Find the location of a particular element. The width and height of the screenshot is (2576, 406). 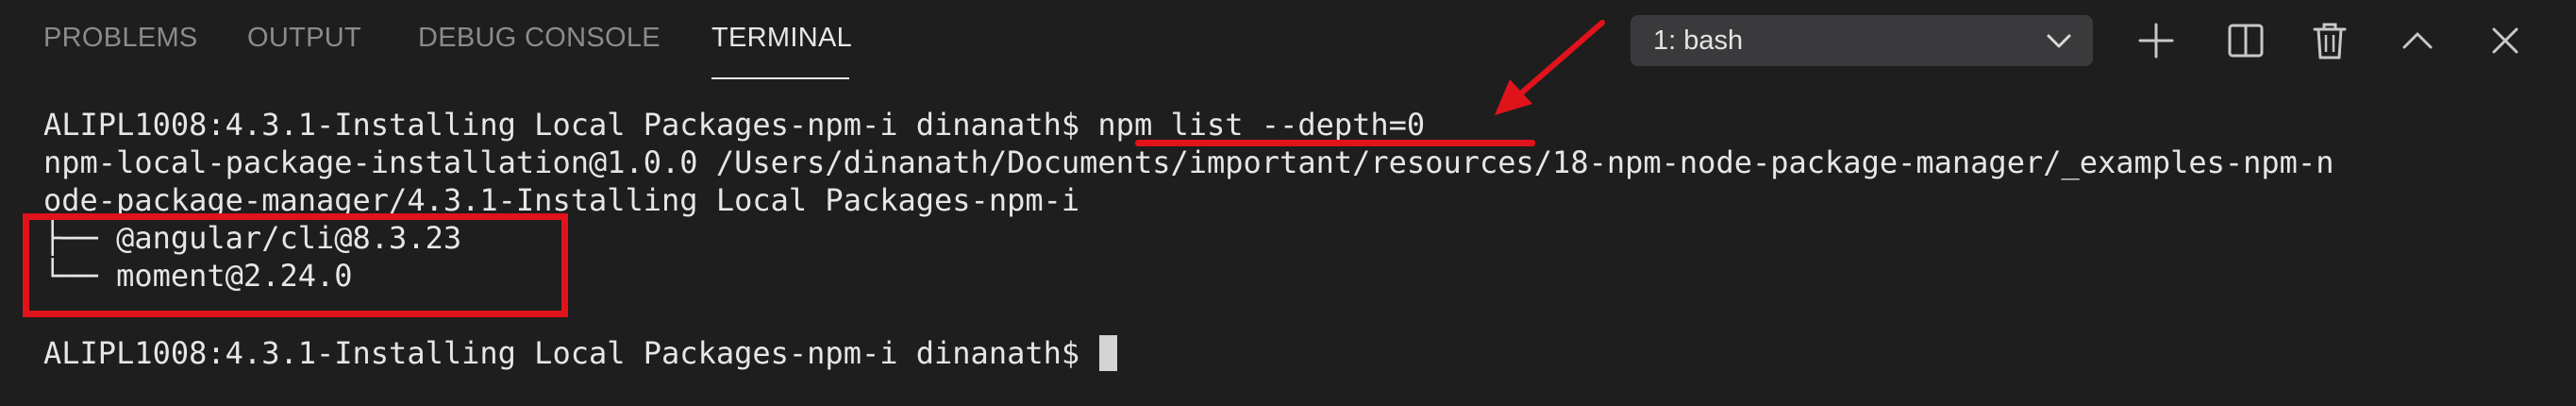

kill-terminal-button is located at coordinates (2329, 40).